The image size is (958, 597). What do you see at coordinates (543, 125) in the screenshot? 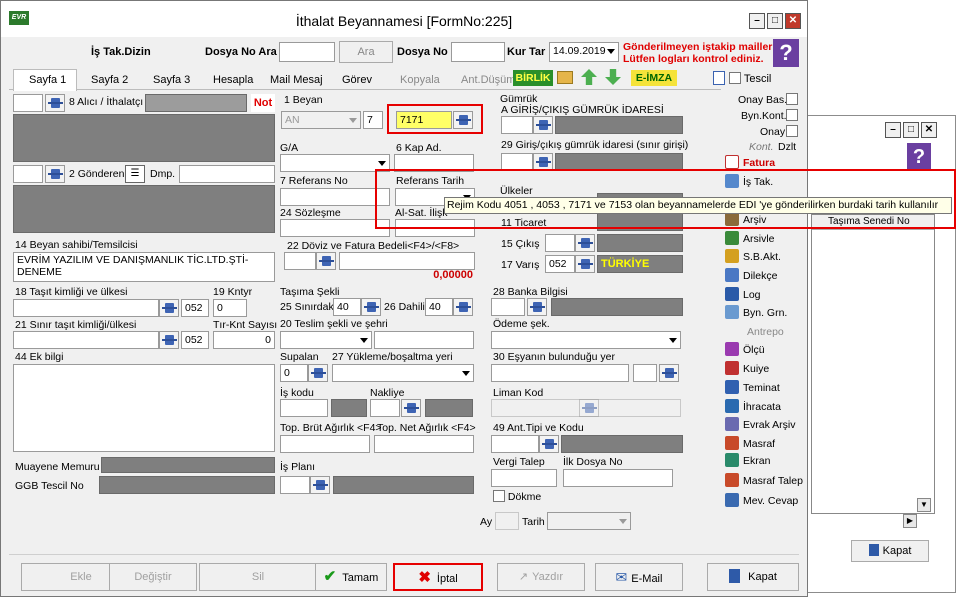
I see `gumruk-lookup-button` at bounding box center [543, 125].